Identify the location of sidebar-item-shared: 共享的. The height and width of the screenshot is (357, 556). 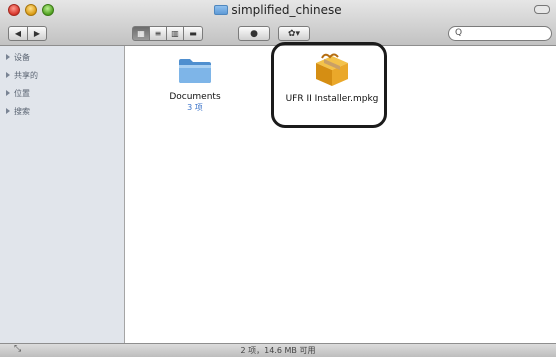
(22, 75).